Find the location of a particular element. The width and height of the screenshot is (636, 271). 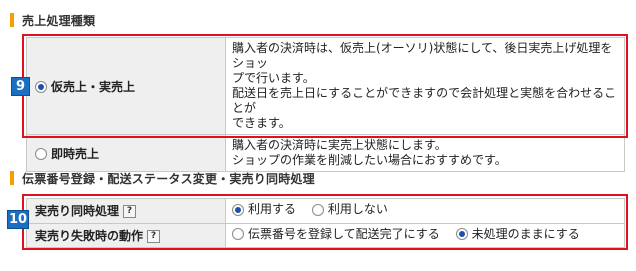

radio-provisional-sales is located at coordinates (41, 87).